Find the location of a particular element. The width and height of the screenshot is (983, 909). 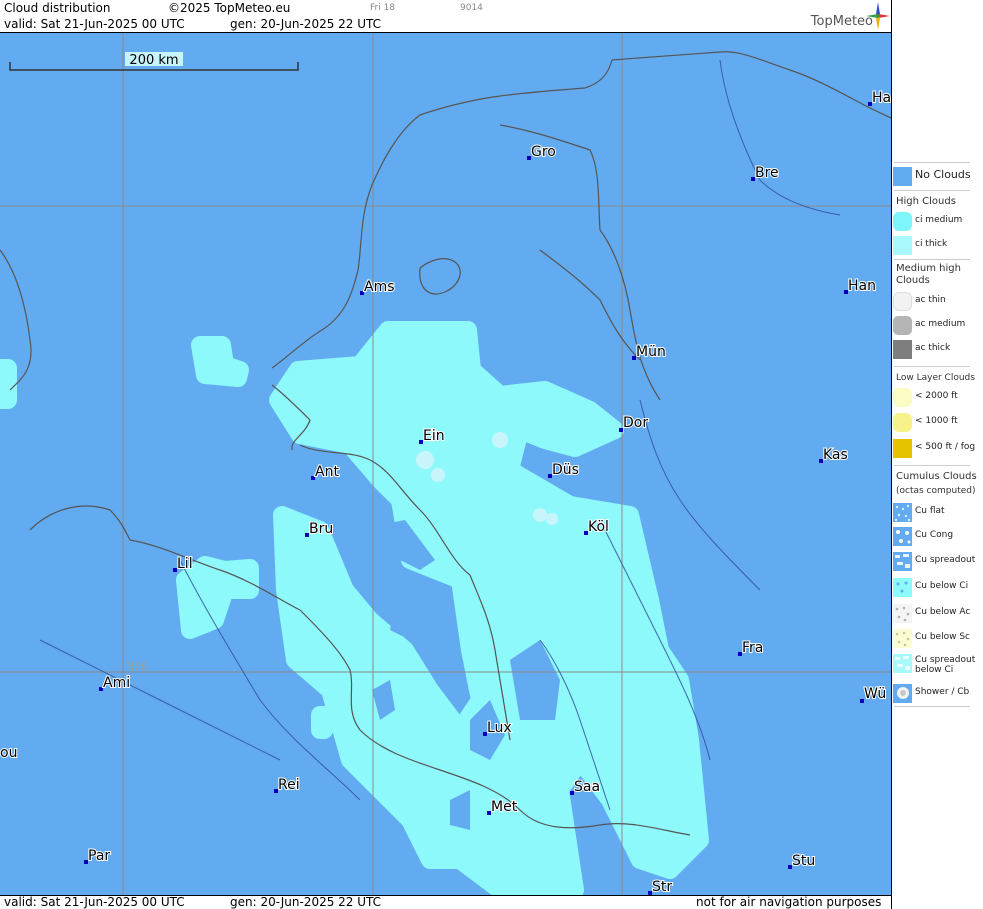

run-code: 9014 is located at coordinates (471, 8).